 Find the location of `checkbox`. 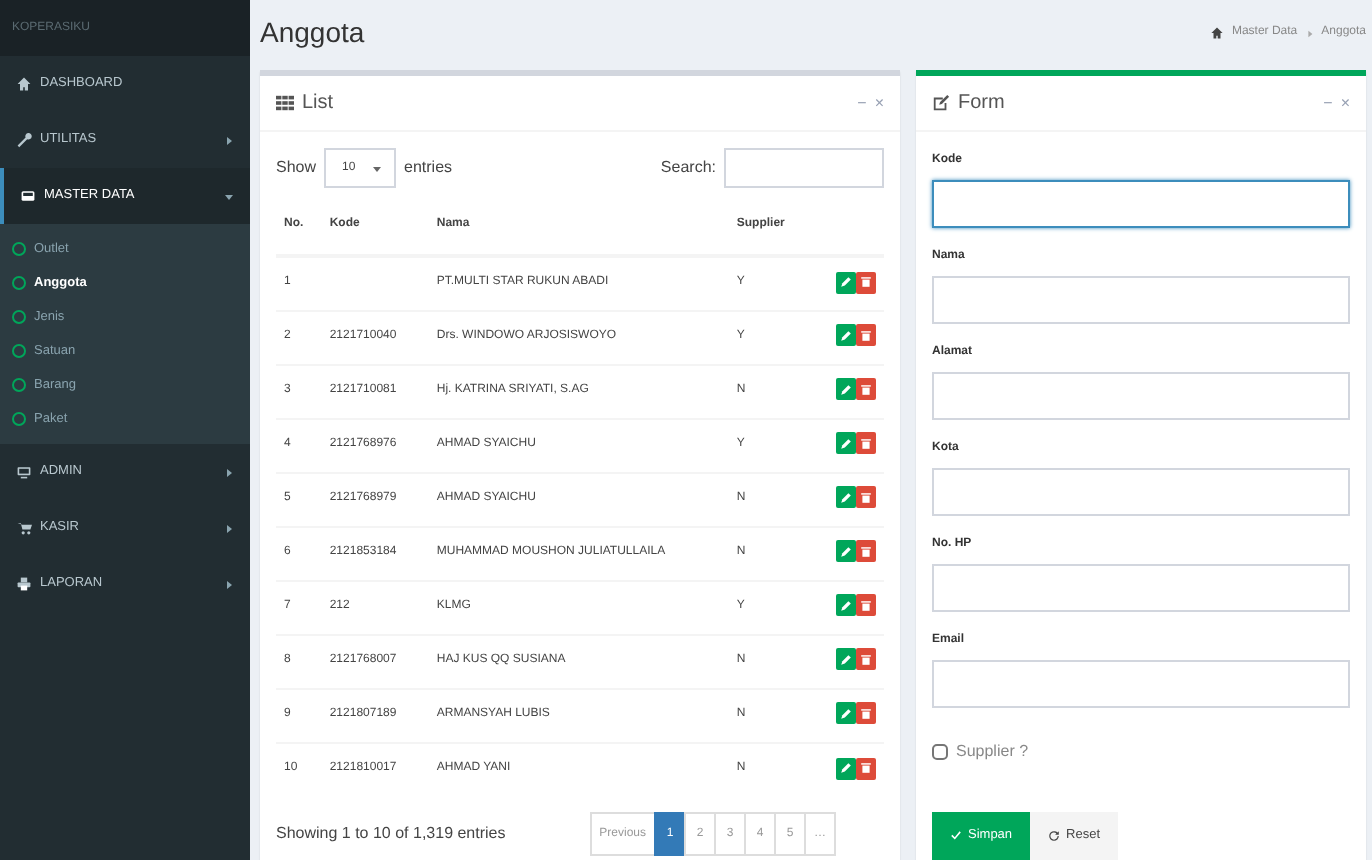

checkbox is located at coordinates (940, 752).